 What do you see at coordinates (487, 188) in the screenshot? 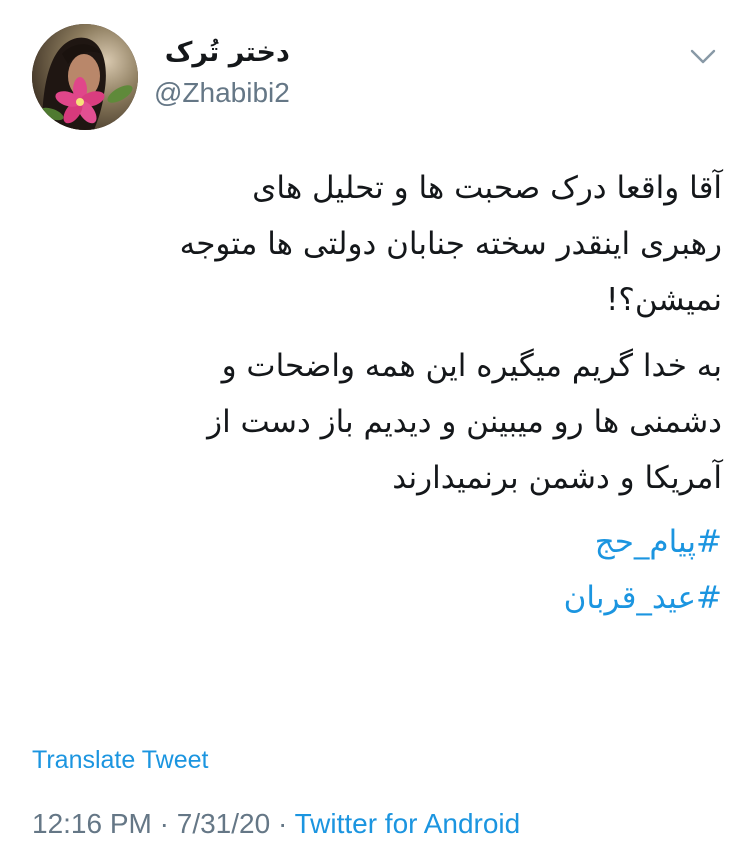
I see `tweet-line: آقا واقعا درک صحبت ها و تحلیل های` at bounding box center [487, 188].